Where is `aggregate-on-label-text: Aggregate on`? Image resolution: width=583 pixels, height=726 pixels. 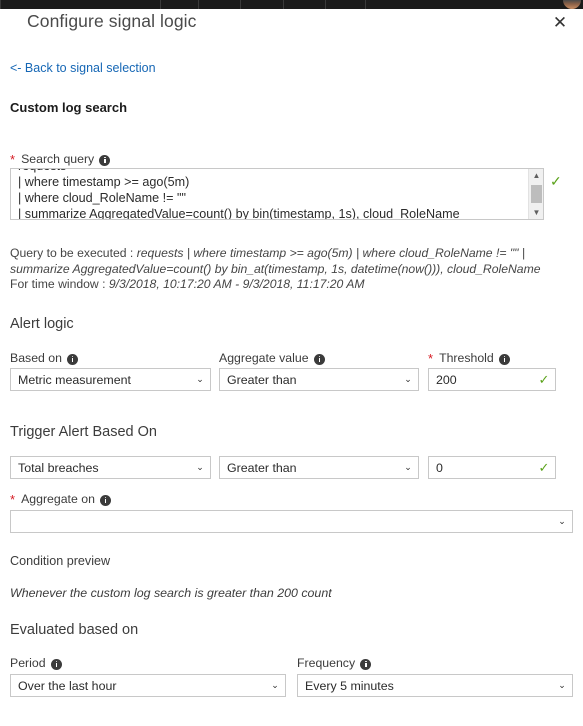
aggregate-on-label-text: Aggregate on is located at coordinates (58, 499).